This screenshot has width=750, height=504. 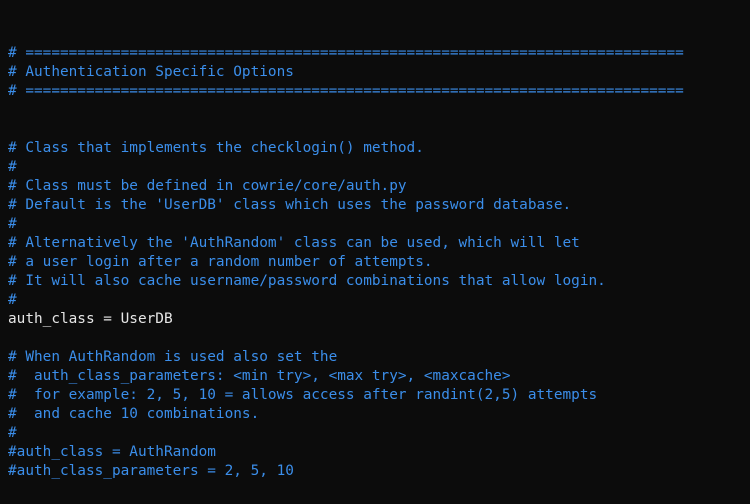 What do you see at coordinates (12, 433) in the screenshot?
I see `terminal-line-21: #` at bounding box center [12, 433].